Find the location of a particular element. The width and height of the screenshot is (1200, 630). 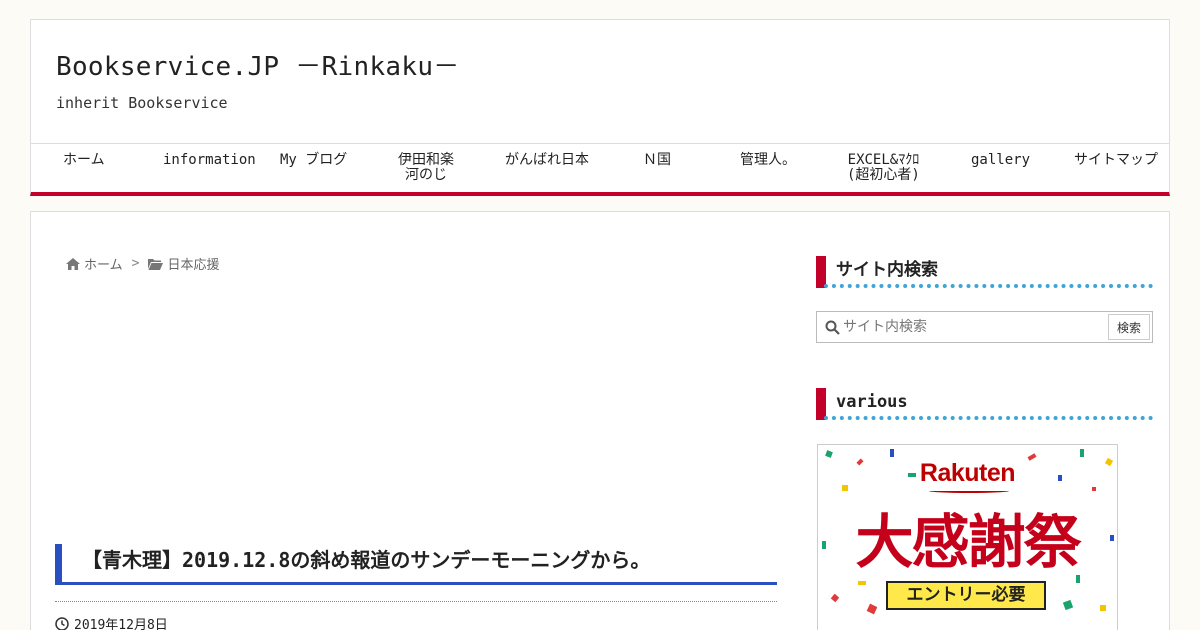

site-title: Bookservice.JP －Rinkaku－ is located at coordinates (258, 64).